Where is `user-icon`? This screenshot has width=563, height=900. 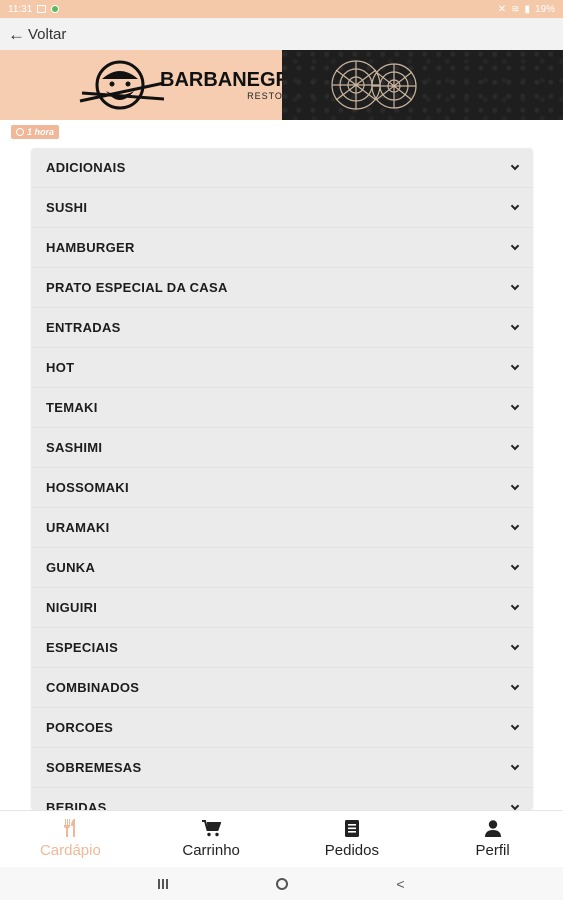
user-icon is located at coordinates (492, 828).